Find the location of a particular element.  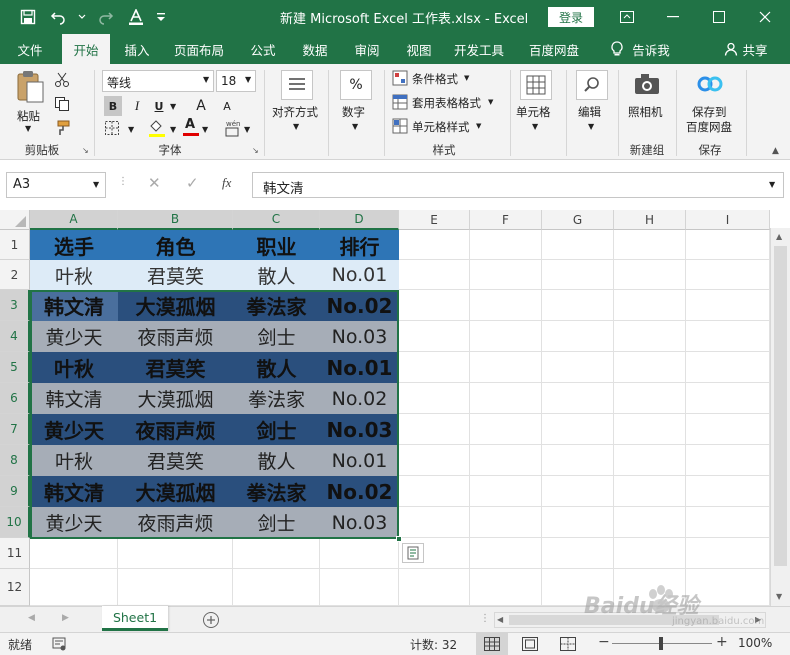

copy-icon is located at coordinates (67, 104).